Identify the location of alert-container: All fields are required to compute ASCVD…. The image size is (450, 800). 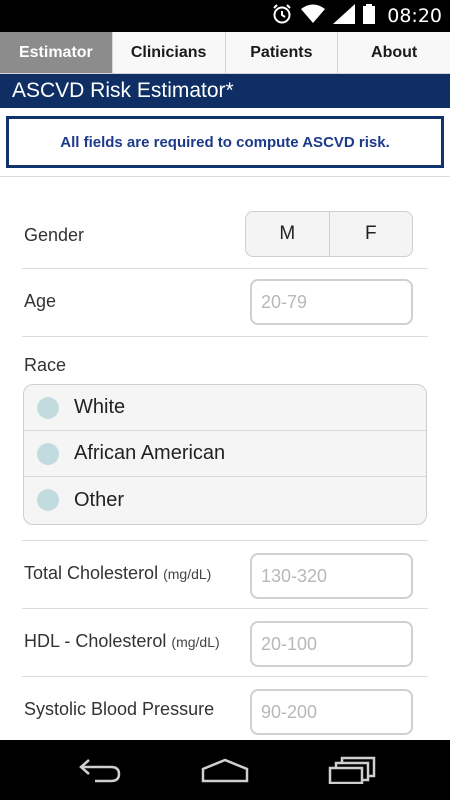
(225, 142).